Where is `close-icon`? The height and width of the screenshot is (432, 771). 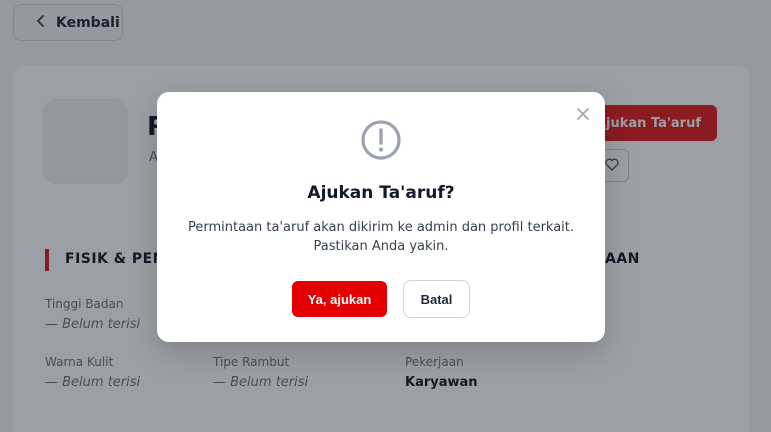 close-icon is located at coordinates (583, 114).